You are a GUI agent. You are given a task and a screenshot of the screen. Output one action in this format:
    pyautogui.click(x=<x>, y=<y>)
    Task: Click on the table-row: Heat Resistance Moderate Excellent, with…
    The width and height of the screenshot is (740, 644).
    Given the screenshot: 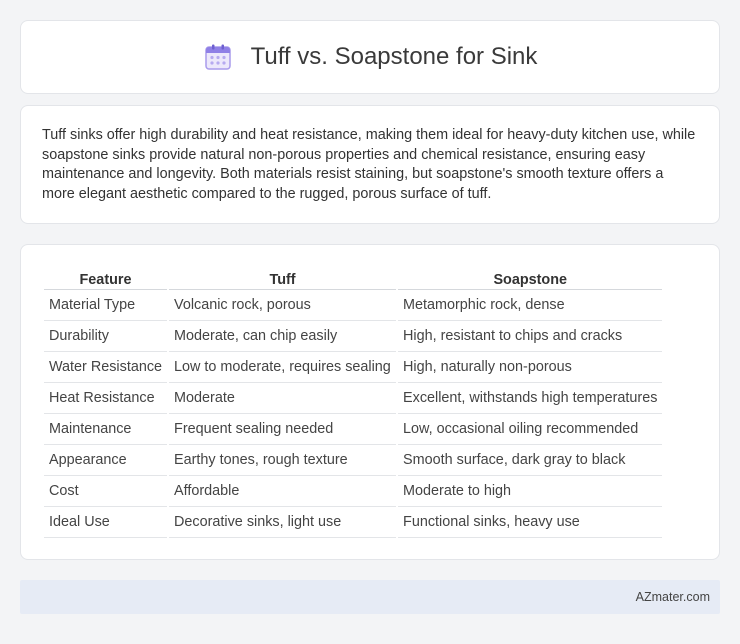 What is the action you would take?
    pyautogui.click(x=353, y=398)
    